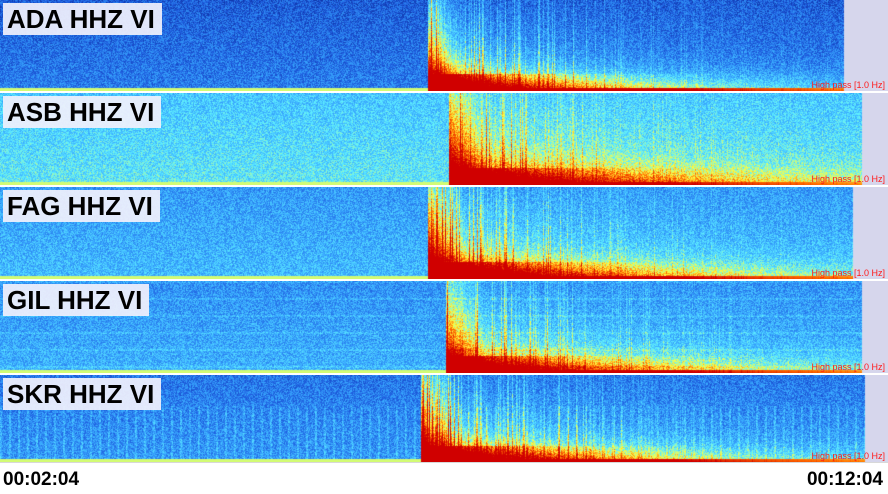  Describe the element at coordinates (82, 394) in the screenshot. I see `station-label: SKR HHZ VI` at that location.